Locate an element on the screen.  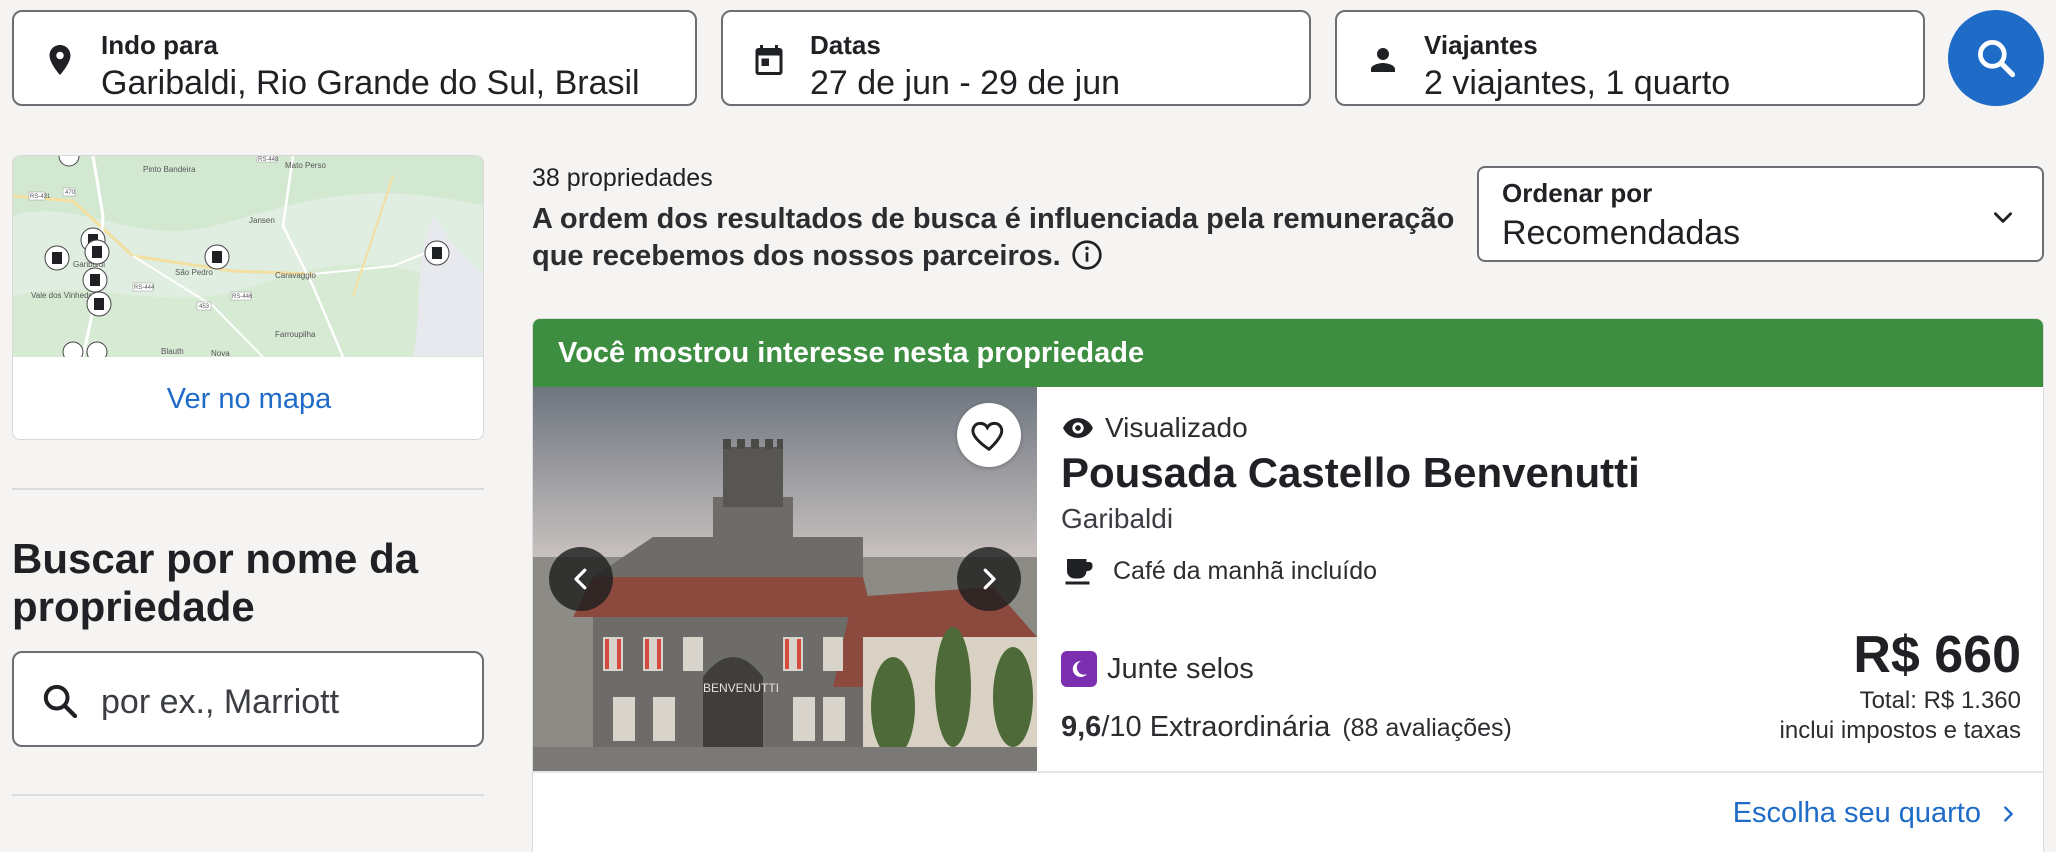
sort-label: Ordenar por is located at coordinates (1577, 193).